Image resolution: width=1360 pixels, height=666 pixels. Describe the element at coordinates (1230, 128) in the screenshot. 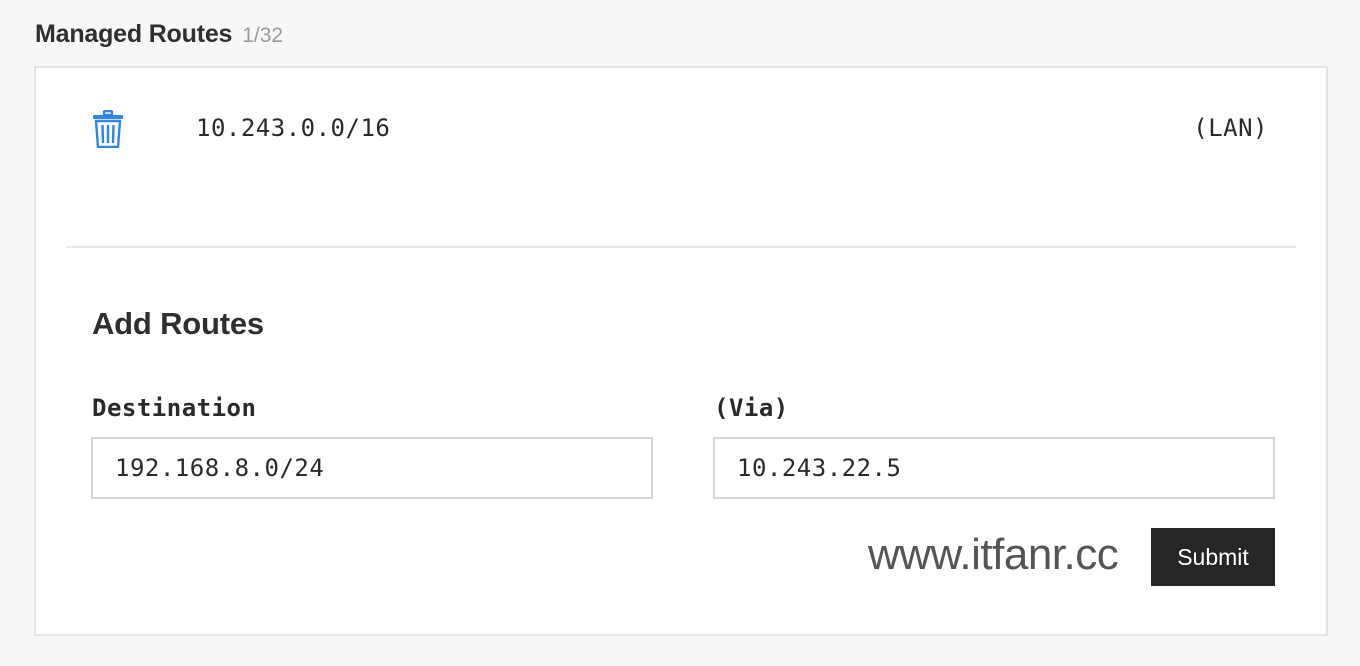

I see `route-via: (LAN)` at that location.